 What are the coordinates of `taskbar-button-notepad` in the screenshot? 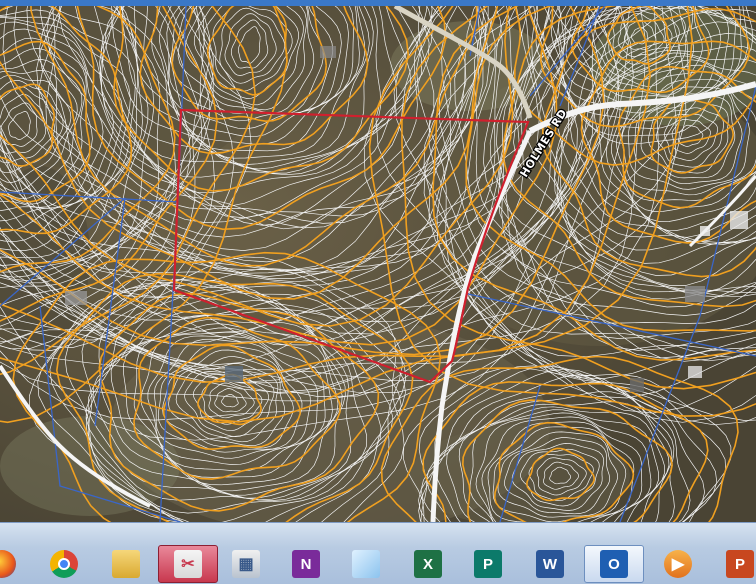 It's located at (366, 564).